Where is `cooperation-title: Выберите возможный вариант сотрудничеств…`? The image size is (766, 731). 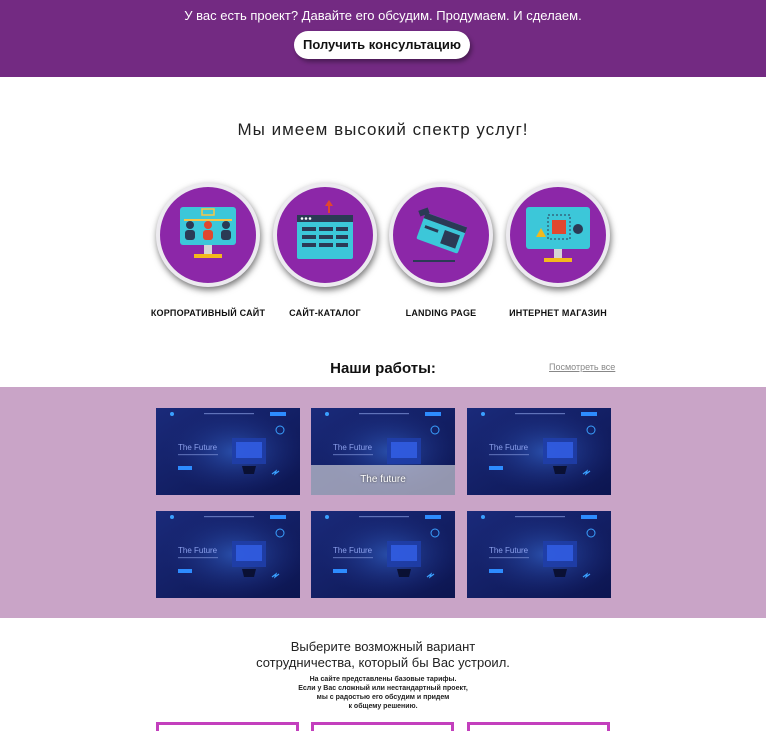 cooperation-title: Выберите возможный вариант сотрудничеств… is located at coordinates (383, 655).